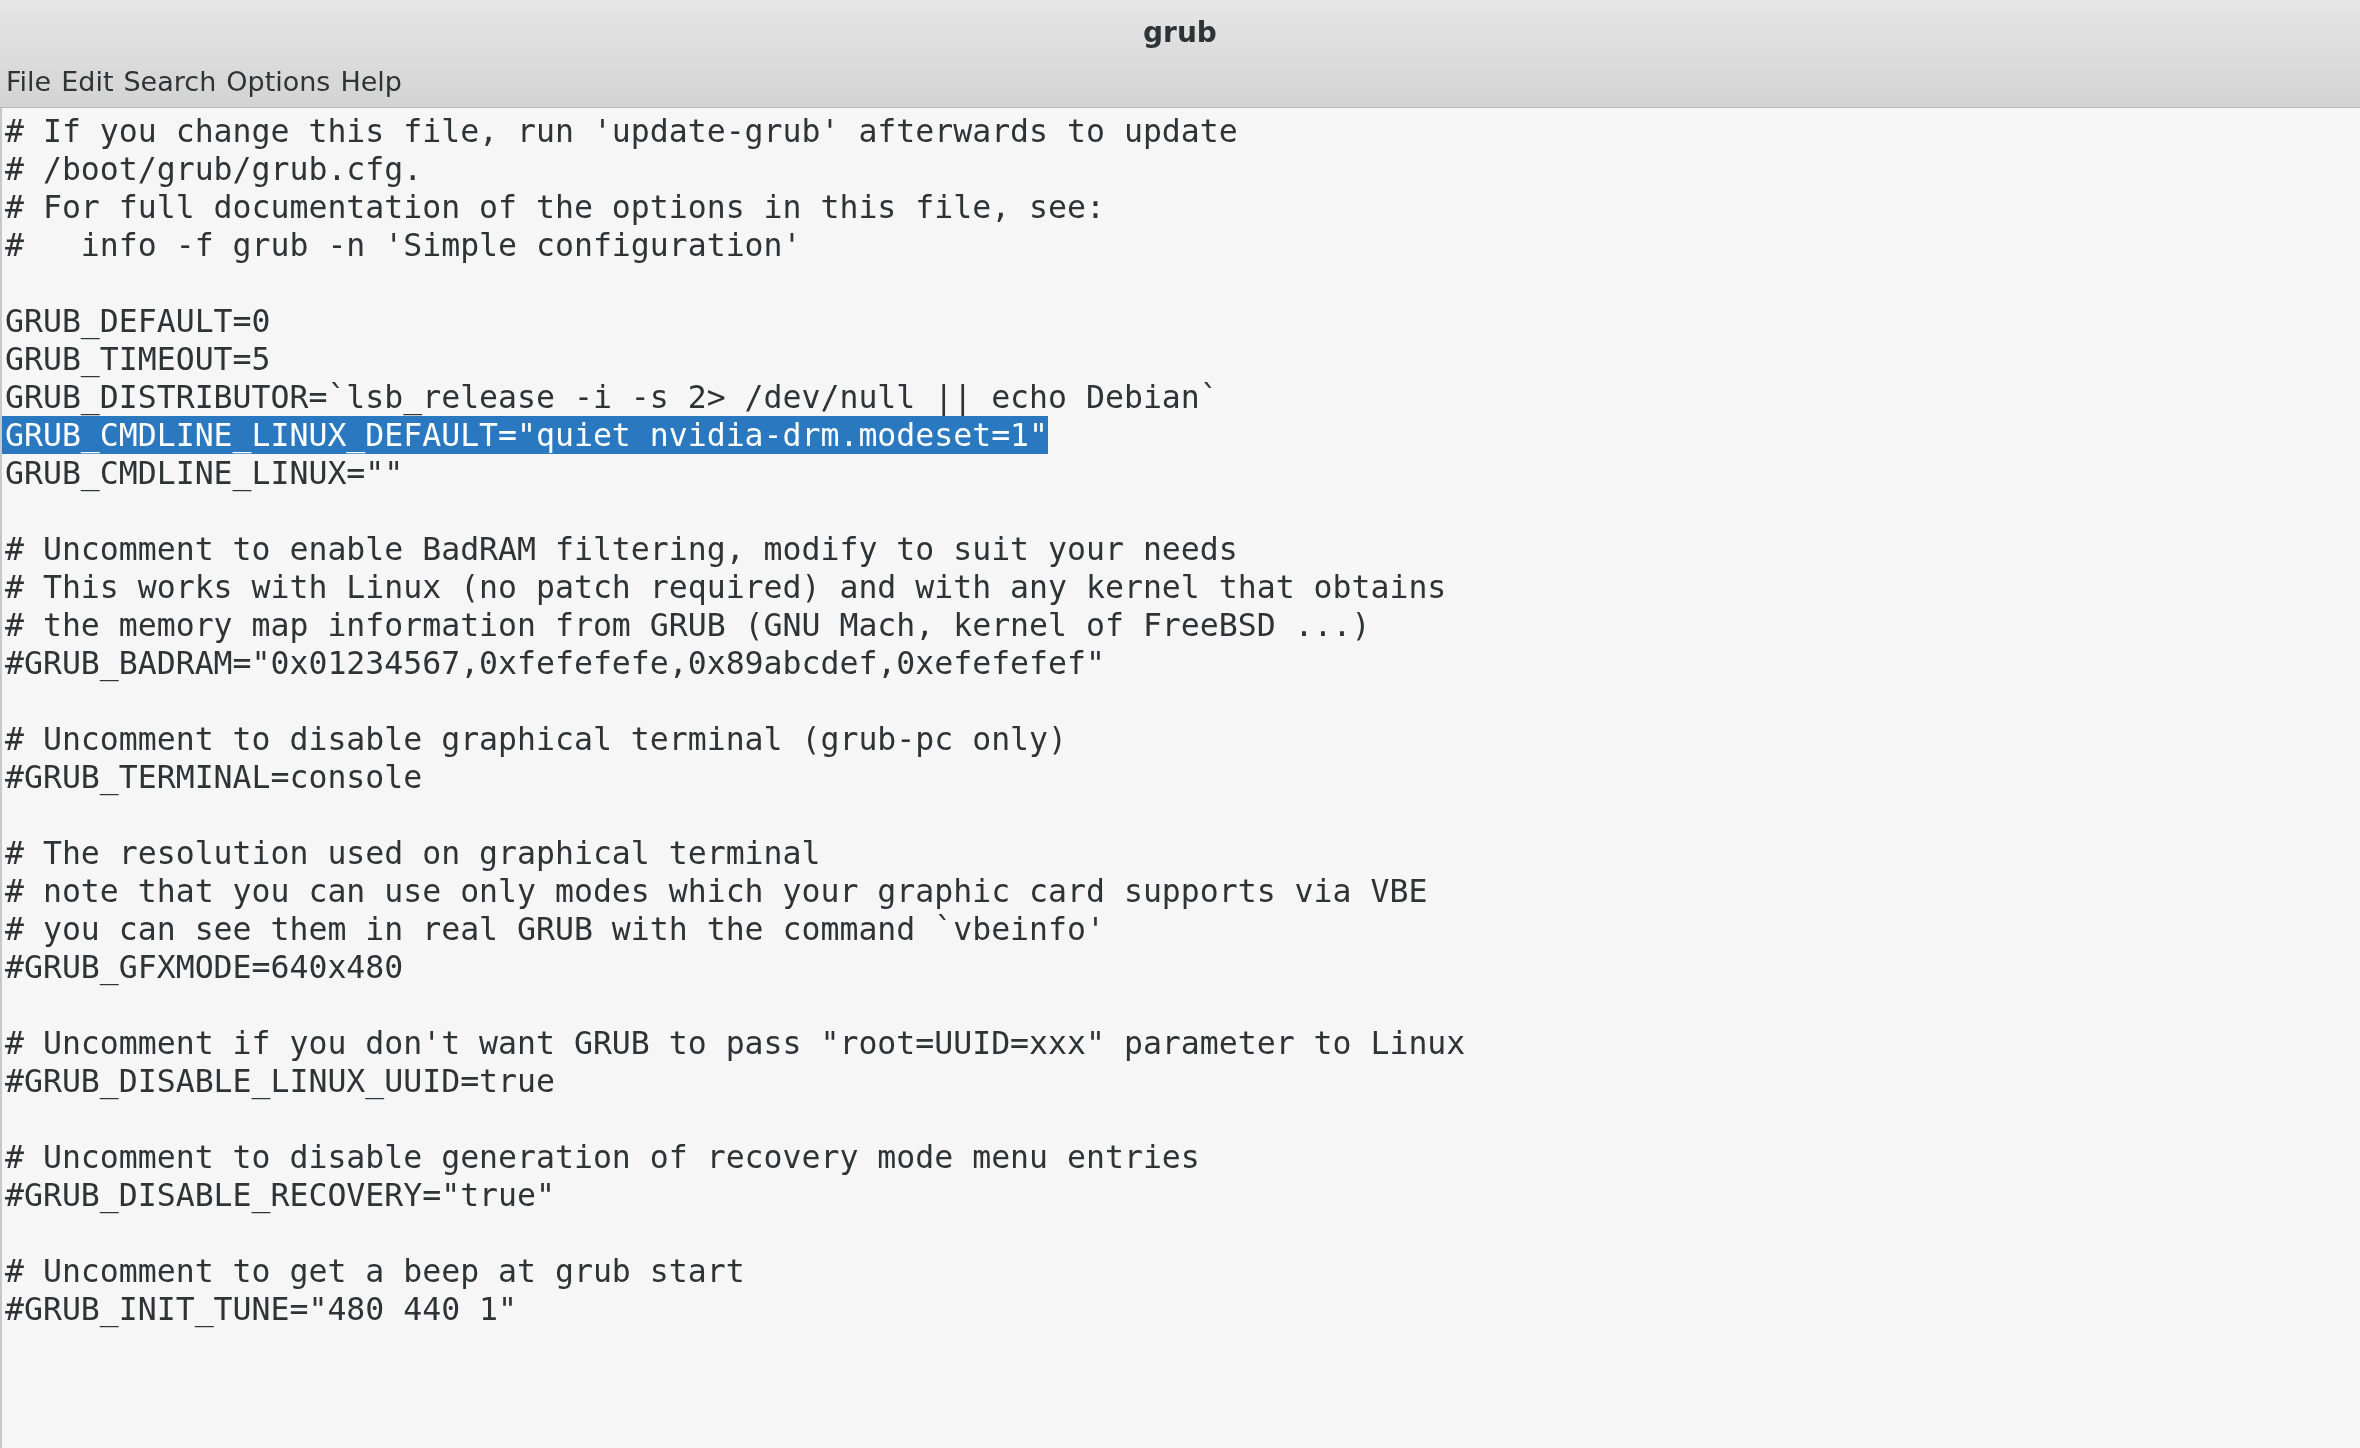  I want to click on code-line: # The resolution used on graphical terminal, so click(412, 853).